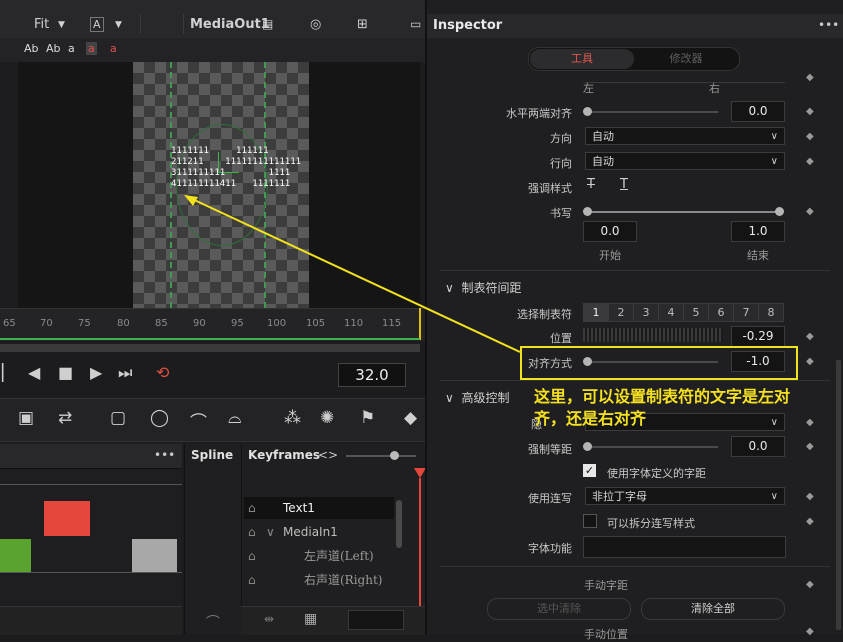 The width and height of the screenshot is (843, 642). Describe the element at coordinates (352, 274) in the screenshot. I see `annotation-arrow` at that location.